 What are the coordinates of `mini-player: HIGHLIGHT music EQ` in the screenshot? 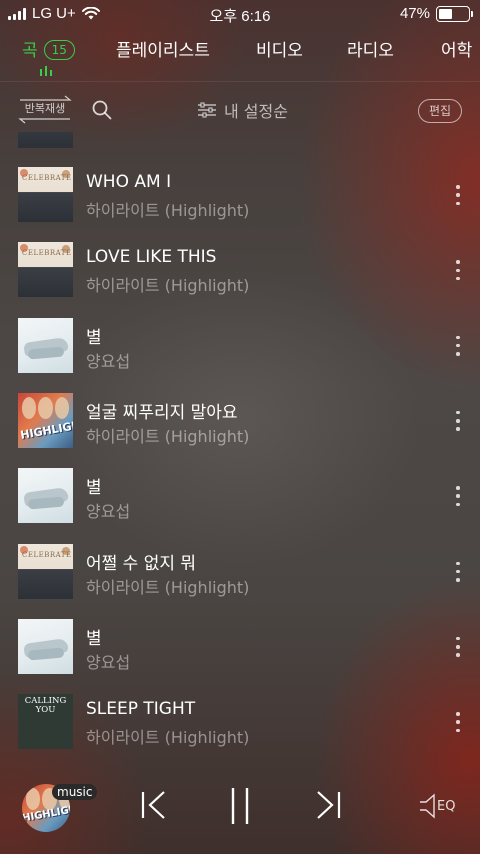 It's located at (240, 808).